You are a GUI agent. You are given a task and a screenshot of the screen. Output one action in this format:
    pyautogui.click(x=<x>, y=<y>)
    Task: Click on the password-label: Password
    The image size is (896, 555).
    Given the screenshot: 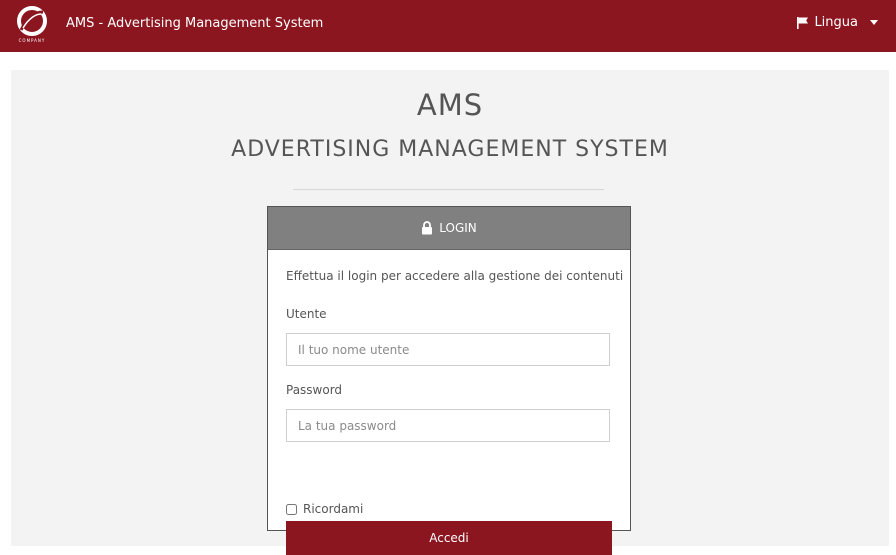 What is the action you would take?
    pyautogui.click(x=314, y=390)
    